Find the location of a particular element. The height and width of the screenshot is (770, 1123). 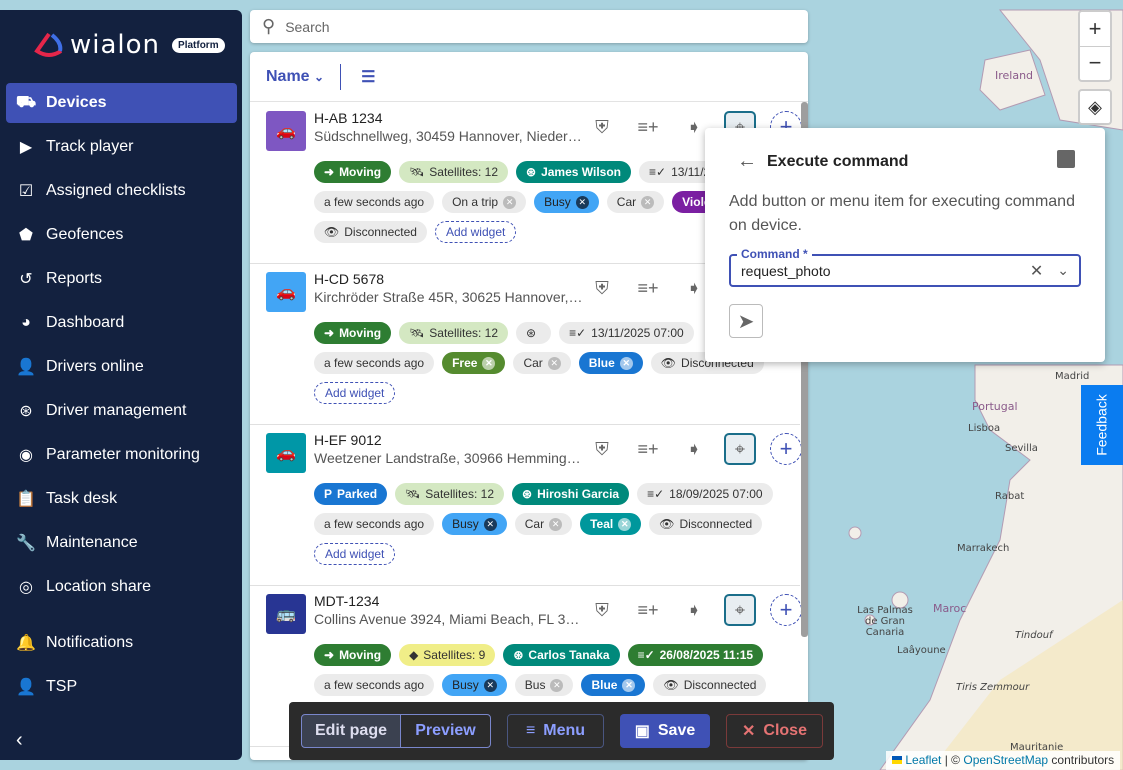

edit-page-button: Edit page is located at coordinates (351, 731).